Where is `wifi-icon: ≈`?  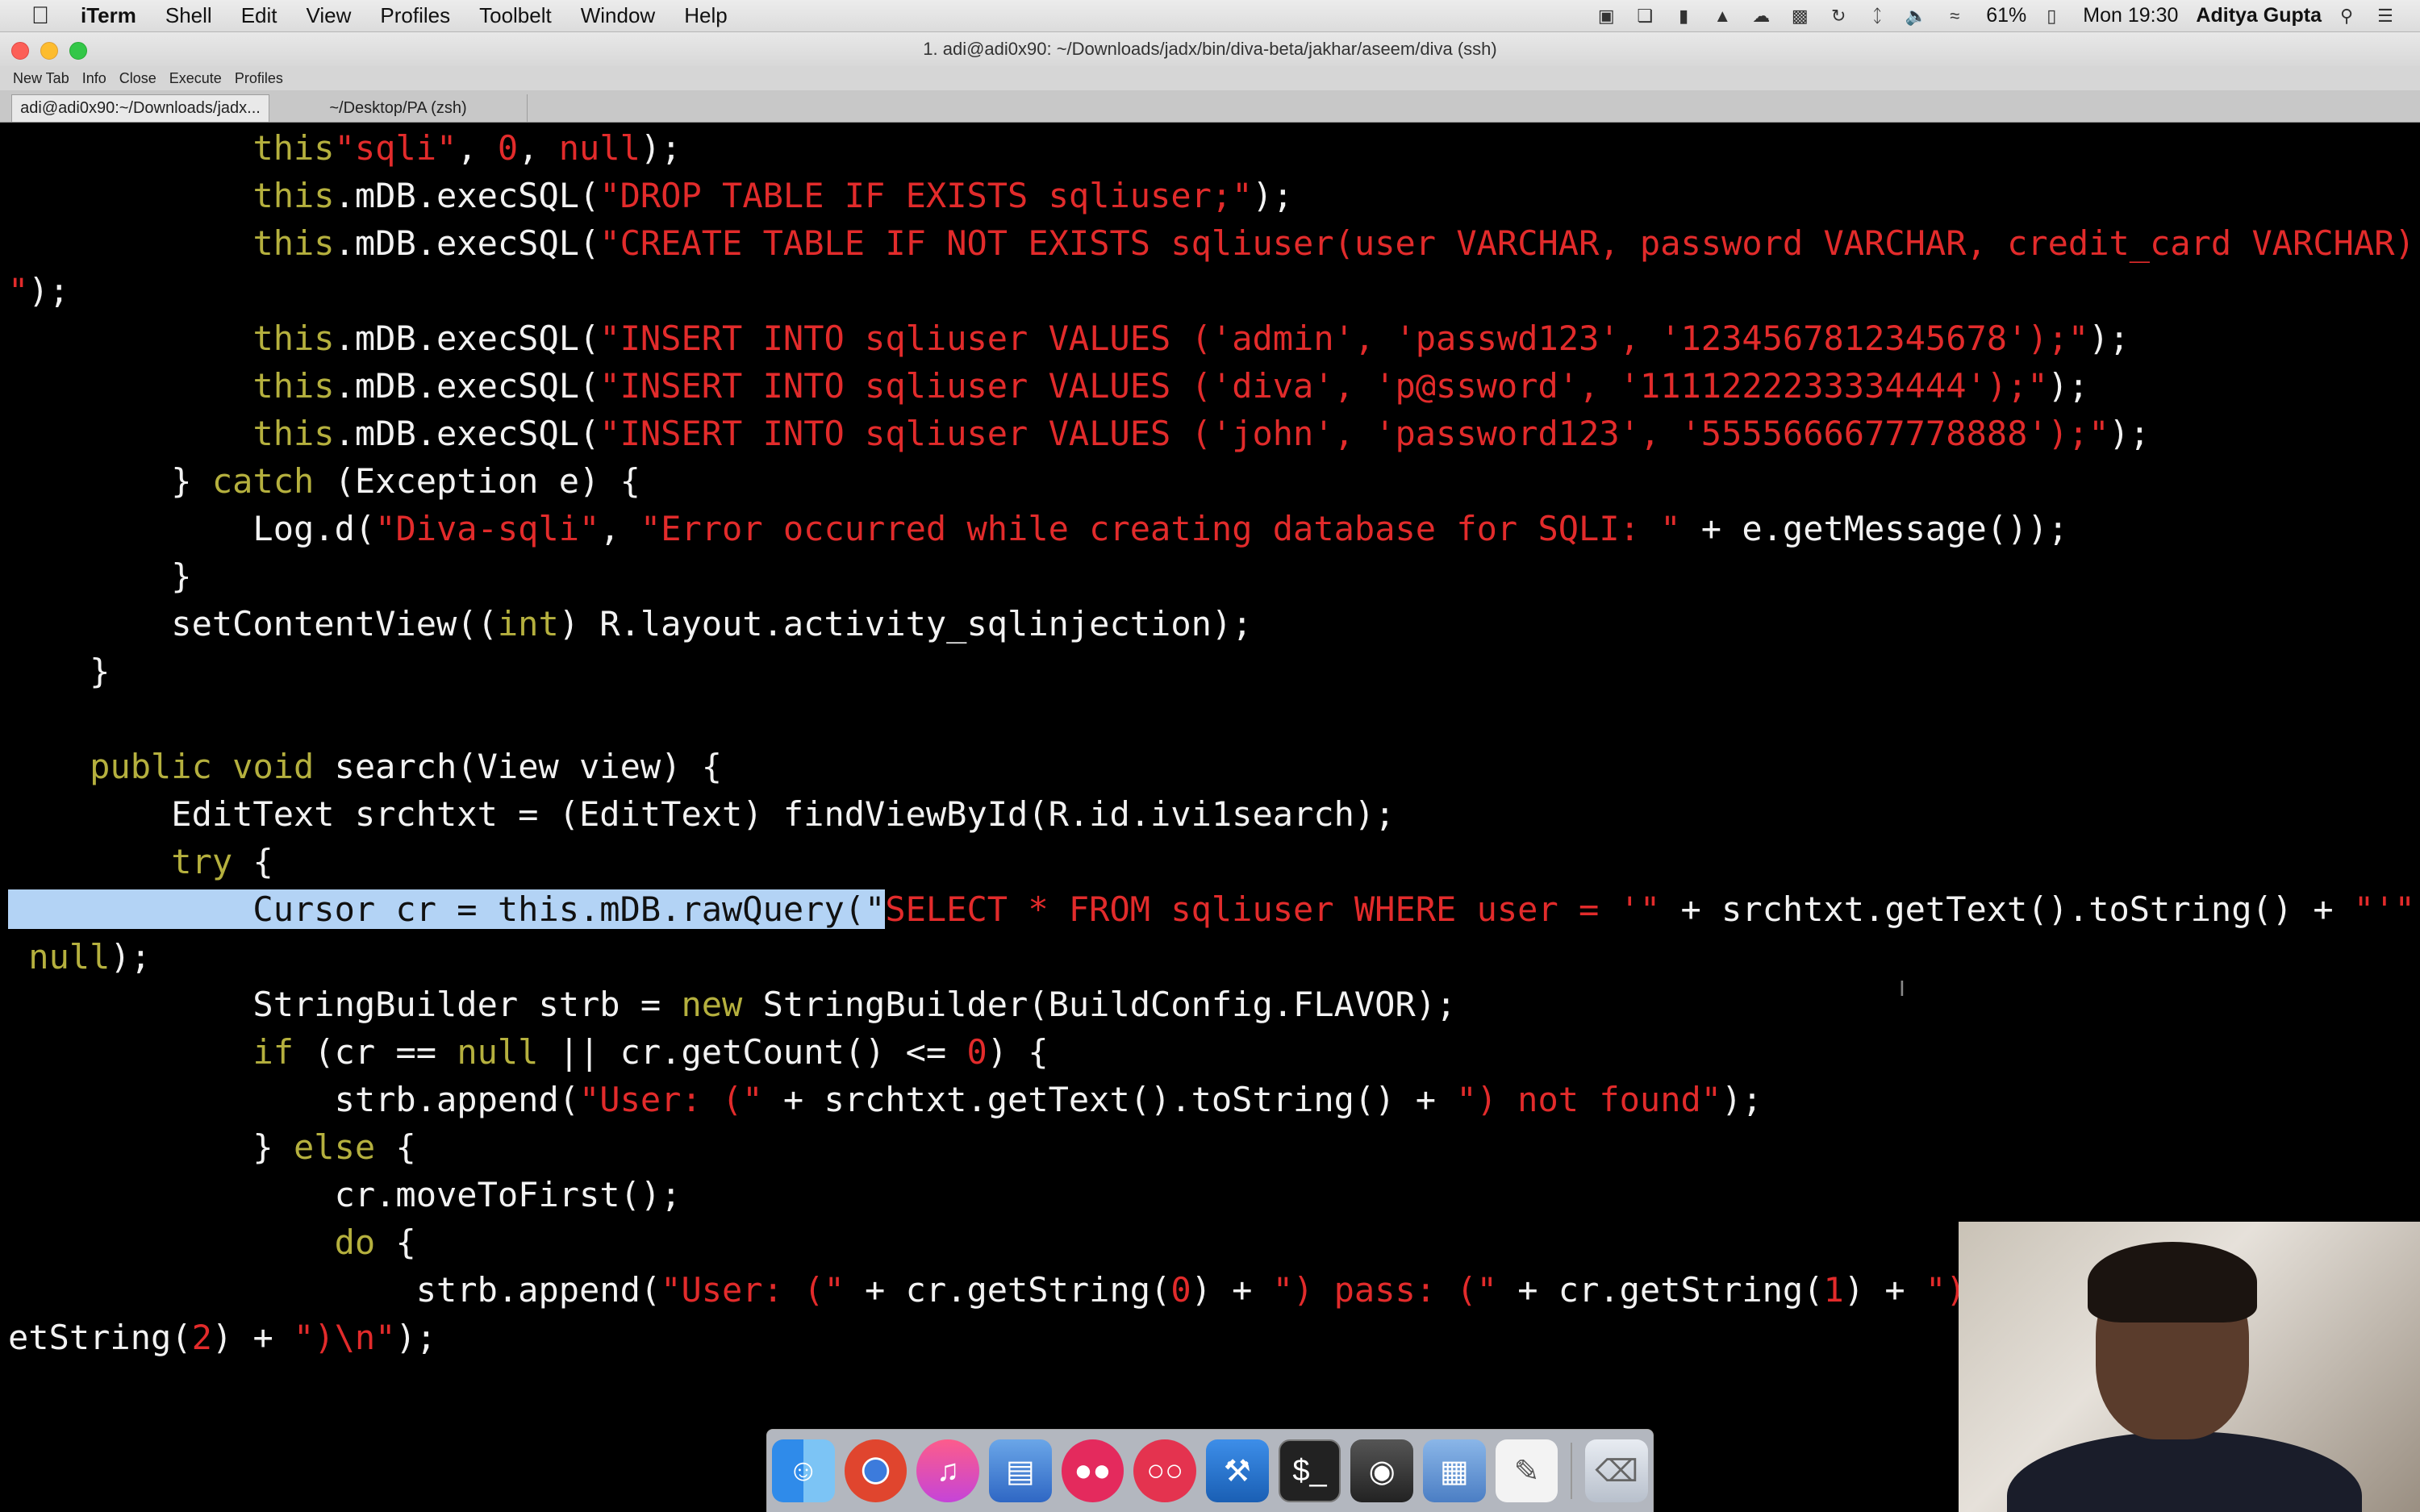 wifi-icon: ≈ is located at coordinates (1954, 16).